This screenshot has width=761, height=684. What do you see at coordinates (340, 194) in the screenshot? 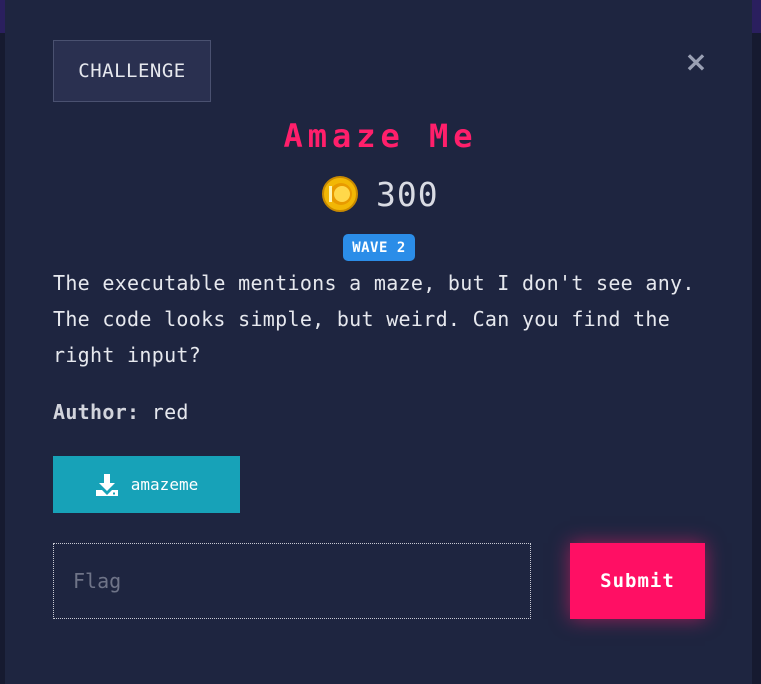
I see `coin-icon` at bounding box center [340, 194].